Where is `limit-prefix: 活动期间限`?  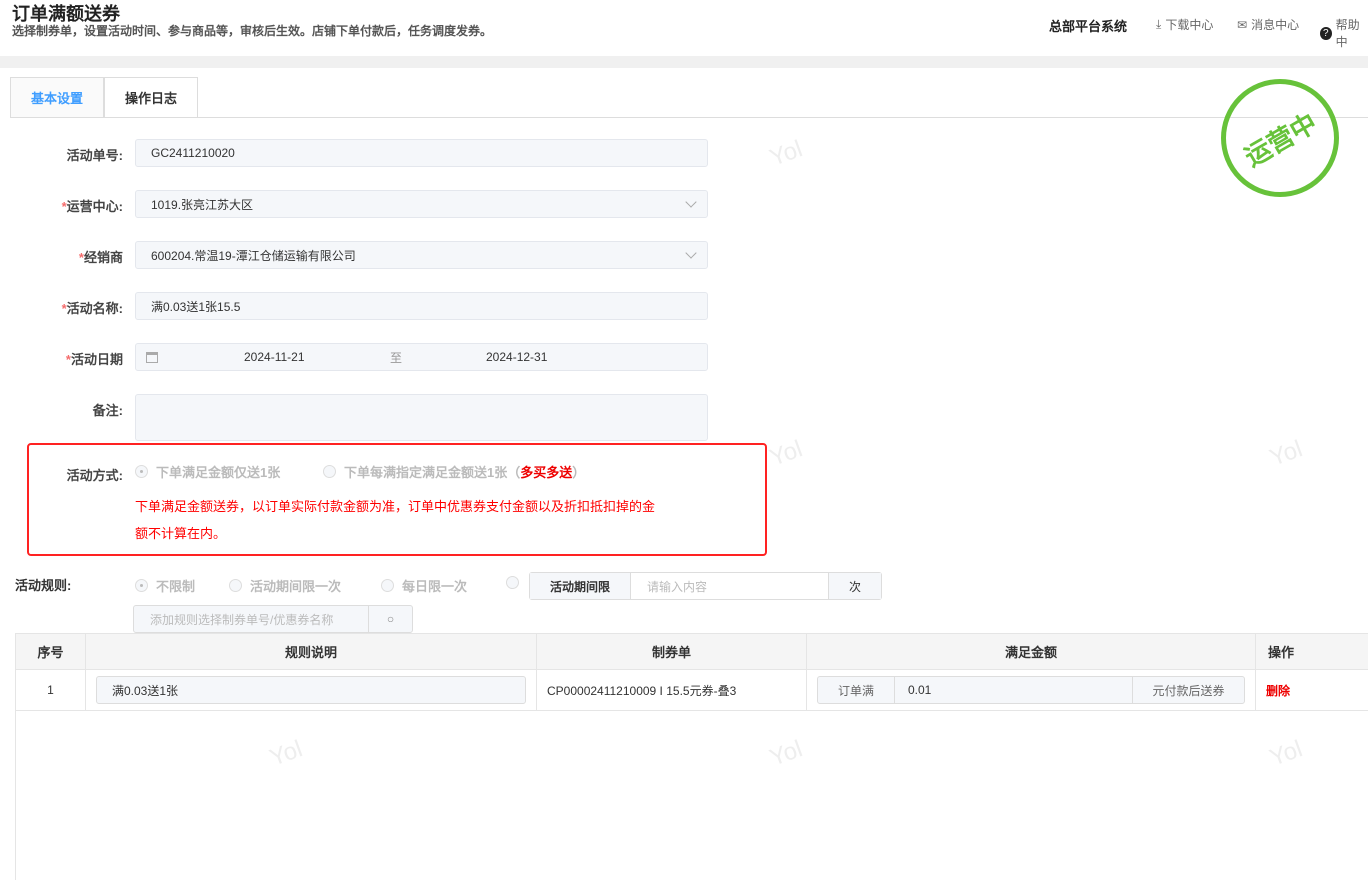 limit-prefix: 活动期间限 is located at coordinates (580, 586).